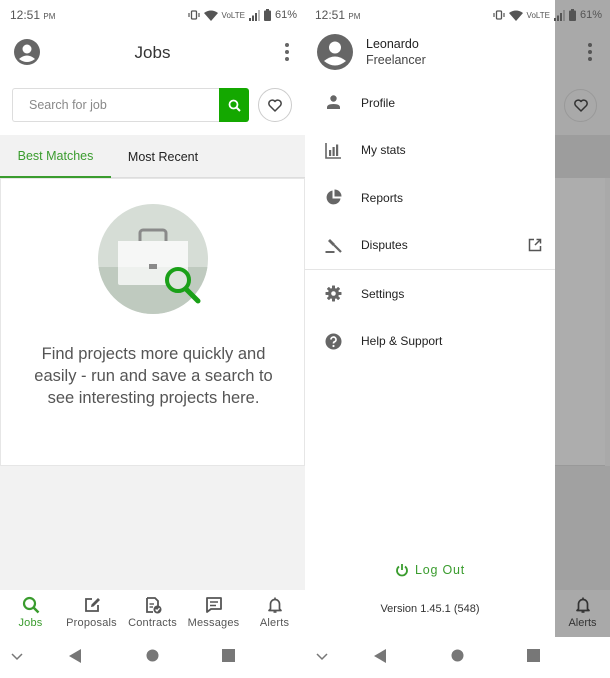  What do you see at coordinates (152, 623) in the screenshot?
I see `nav-contracts-label: Contracts` at bounding box center [152, 623].